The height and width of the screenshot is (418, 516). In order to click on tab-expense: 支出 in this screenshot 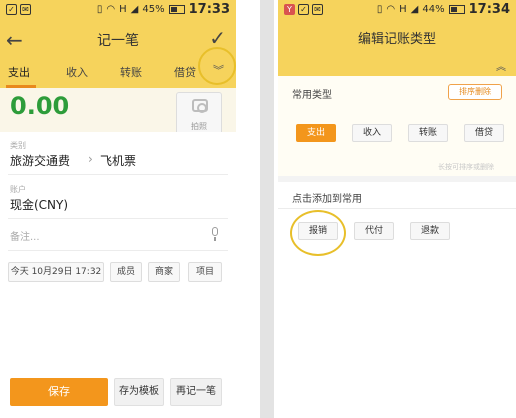, I will do `click(19, 72)`.